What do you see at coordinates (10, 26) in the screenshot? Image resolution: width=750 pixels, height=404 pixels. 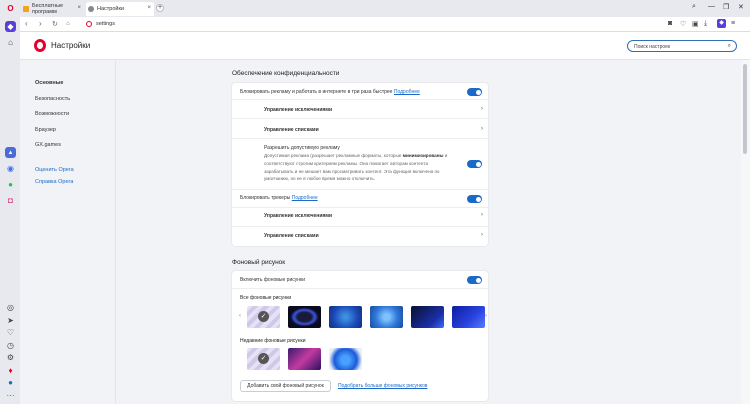 I see `aria-icon: ◆` at bounding box center [10, 26].